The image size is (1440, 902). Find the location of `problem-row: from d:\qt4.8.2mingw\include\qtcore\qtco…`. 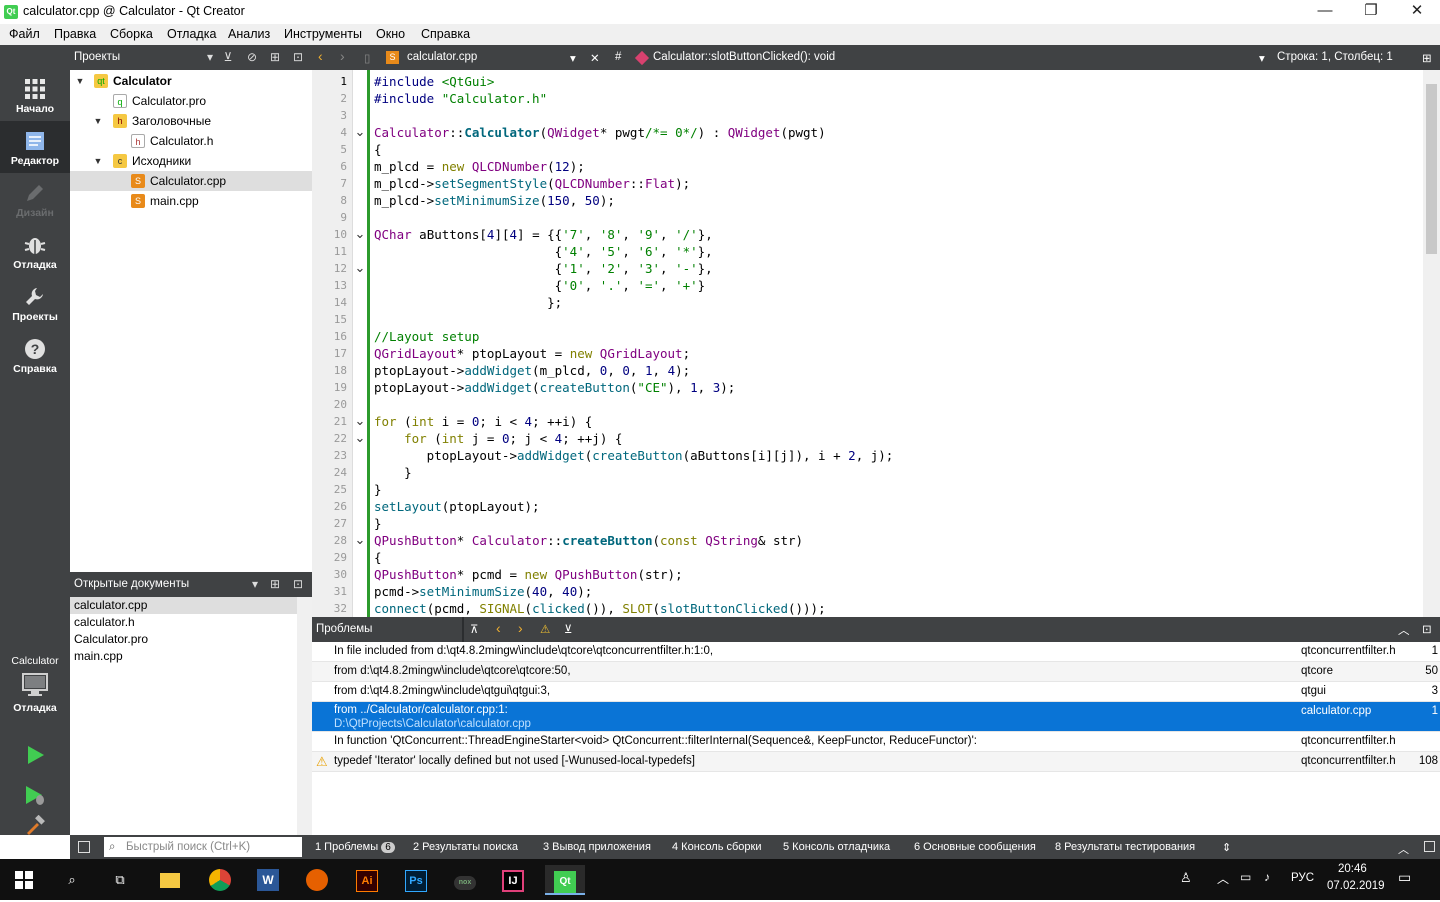

problem-row: from d:\qt4.8.2mingw\include\qtcore\qtco… is located at coordinates (876, 672).